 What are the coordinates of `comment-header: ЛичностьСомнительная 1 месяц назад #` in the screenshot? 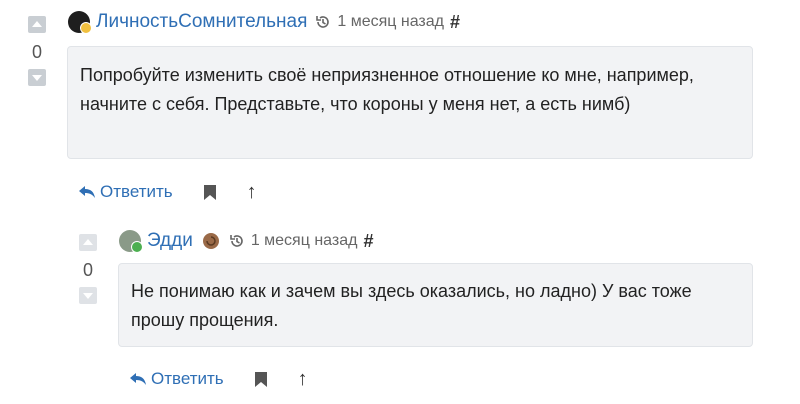 It's located at (264, 22).